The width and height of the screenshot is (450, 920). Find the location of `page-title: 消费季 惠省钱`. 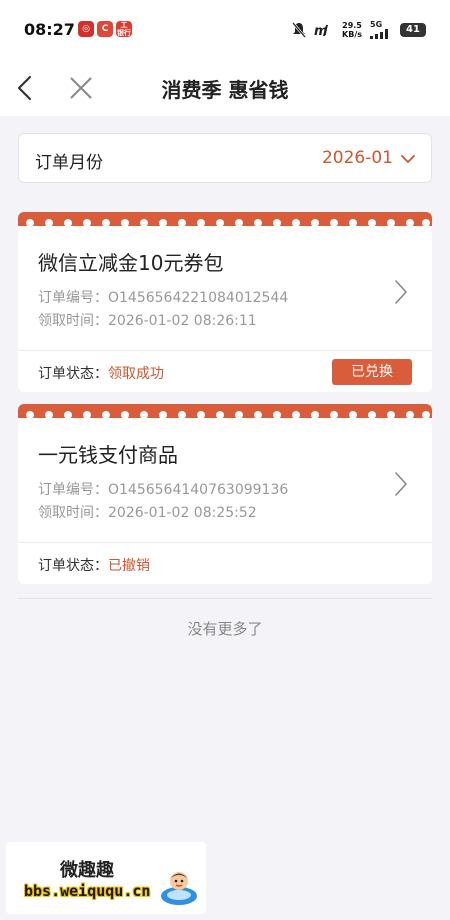

page-title: 消费季 惠省钱 is located at coordinates (225, 90).